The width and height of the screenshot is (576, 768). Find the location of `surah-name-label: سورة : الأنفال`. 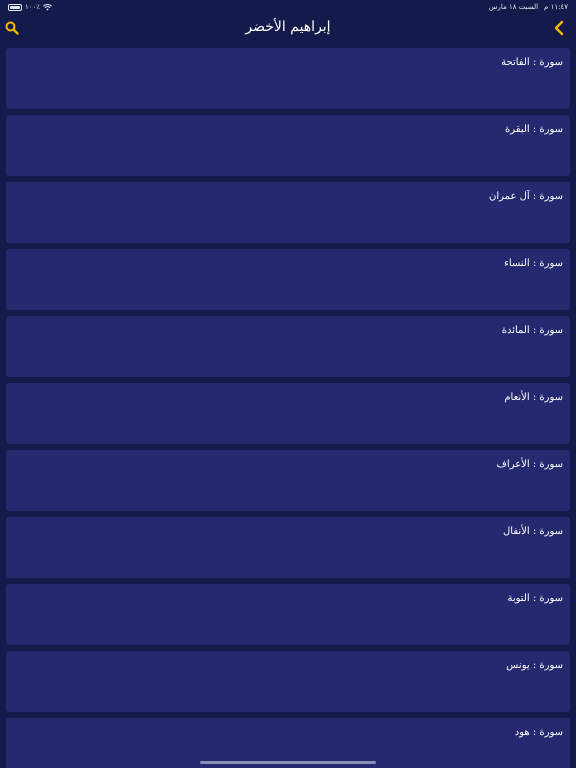

surah-name-label: سورة : الأنفال is located at coordinates (533, 531).